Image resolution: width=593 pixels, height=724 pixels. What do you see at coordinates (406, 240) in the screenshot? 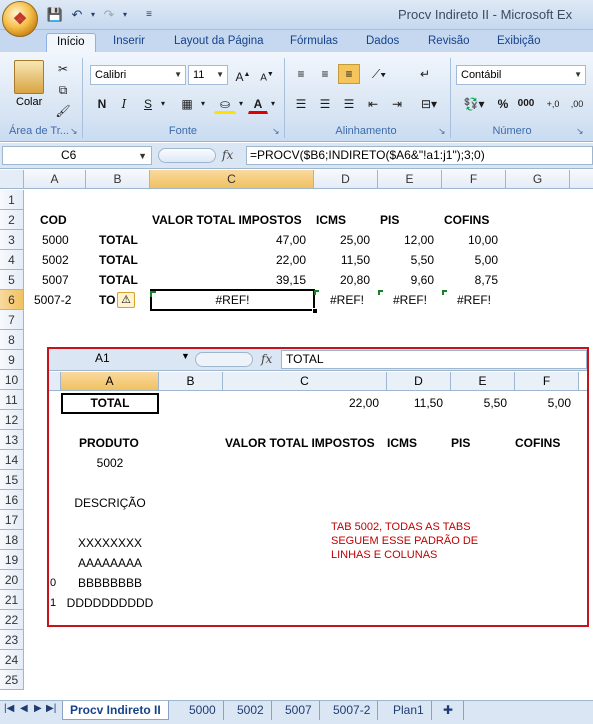
I see `cell-e3: 12,00` at bounding box center [406, 240].